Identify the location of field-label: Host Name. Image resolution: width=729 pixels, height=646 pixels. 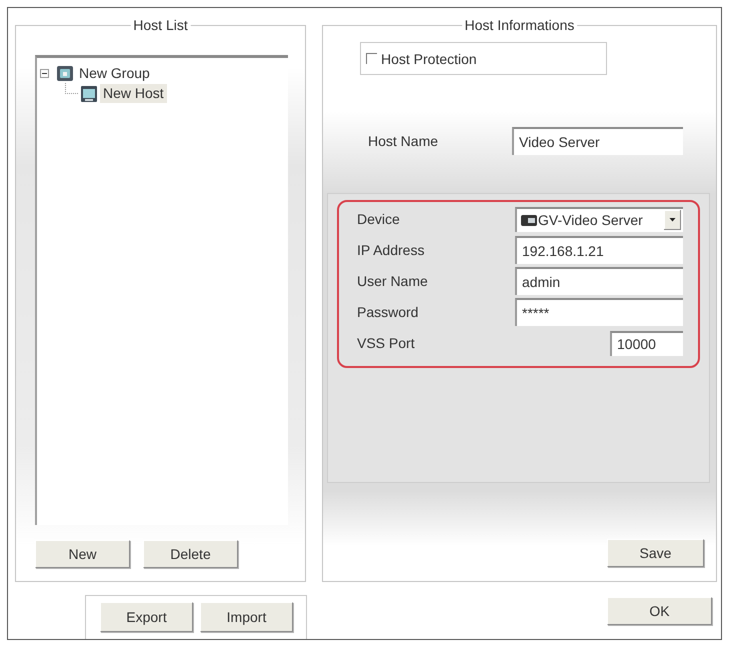
(404, 141).